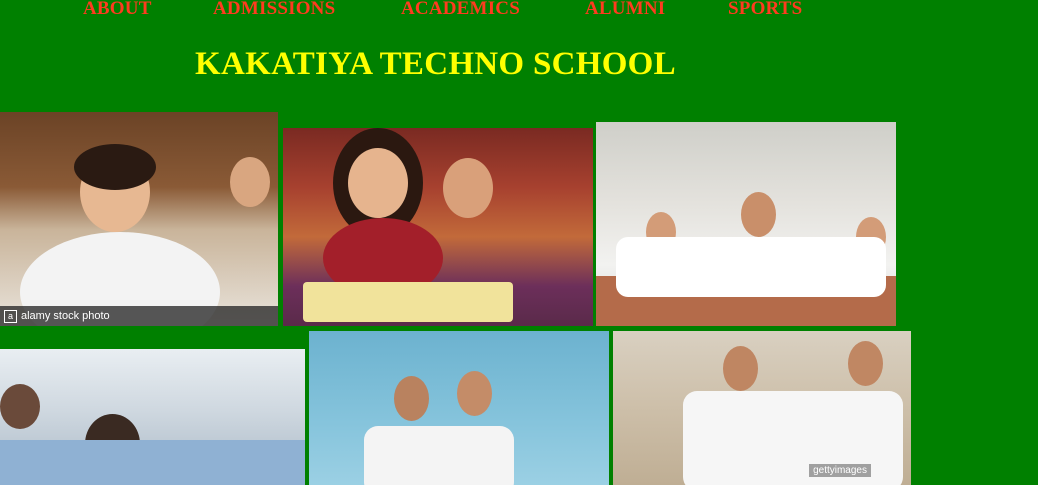 This screenshot has width=1038, height=485. What do you see at coordinates (840, 470) in the screenshot?
I see `photo-watermark: gettyimages` at bounding box center [840, 470].